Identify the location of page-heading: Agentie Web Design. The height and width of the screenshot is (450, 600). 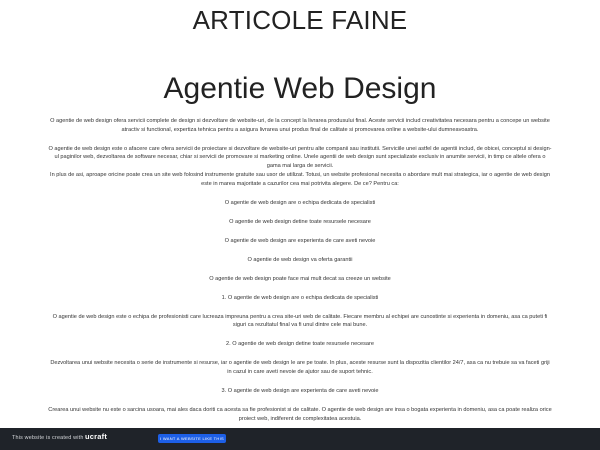
(300, 88).